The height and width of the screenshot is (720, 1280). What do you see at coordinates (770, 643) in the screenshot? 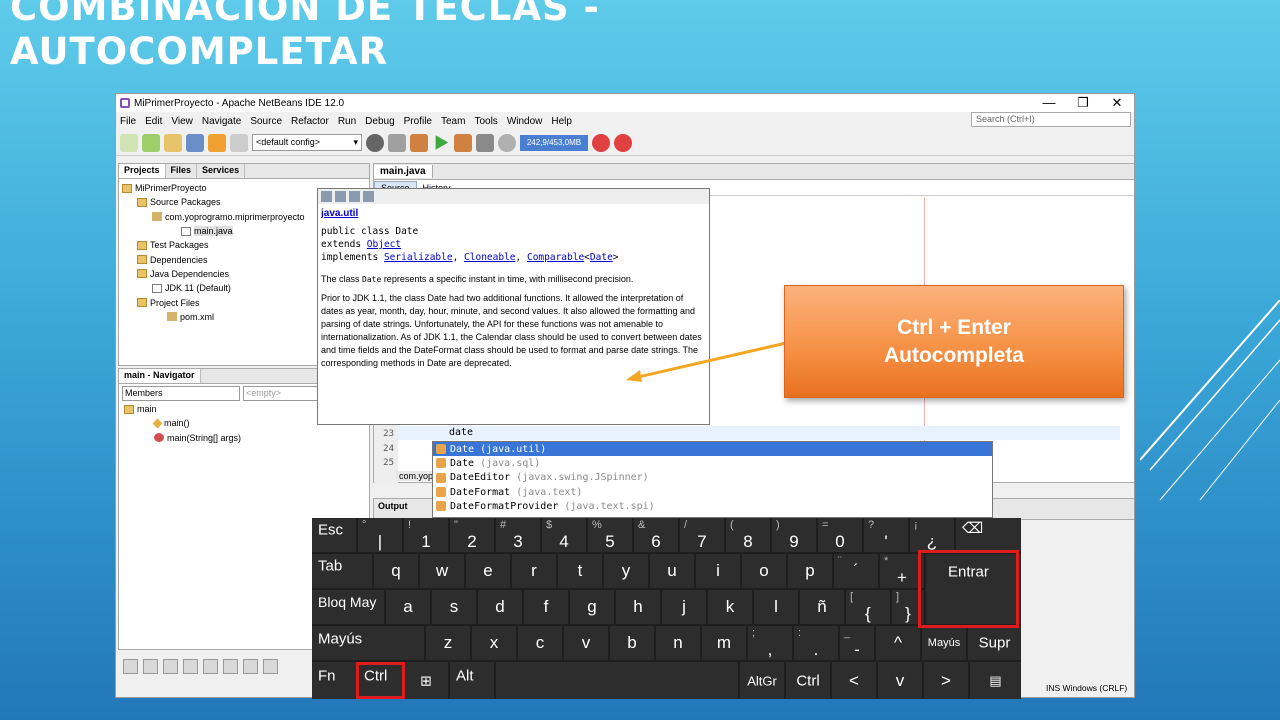
I see `key-comma: ;,` at bounding box center [770, 643].